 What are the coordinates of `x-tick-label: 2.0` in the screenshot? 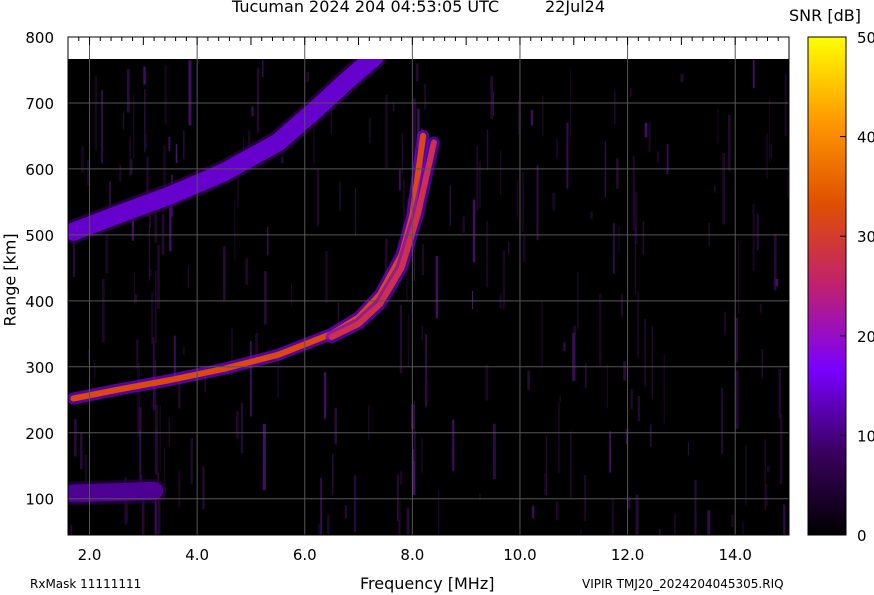 It's located at (90, 555).